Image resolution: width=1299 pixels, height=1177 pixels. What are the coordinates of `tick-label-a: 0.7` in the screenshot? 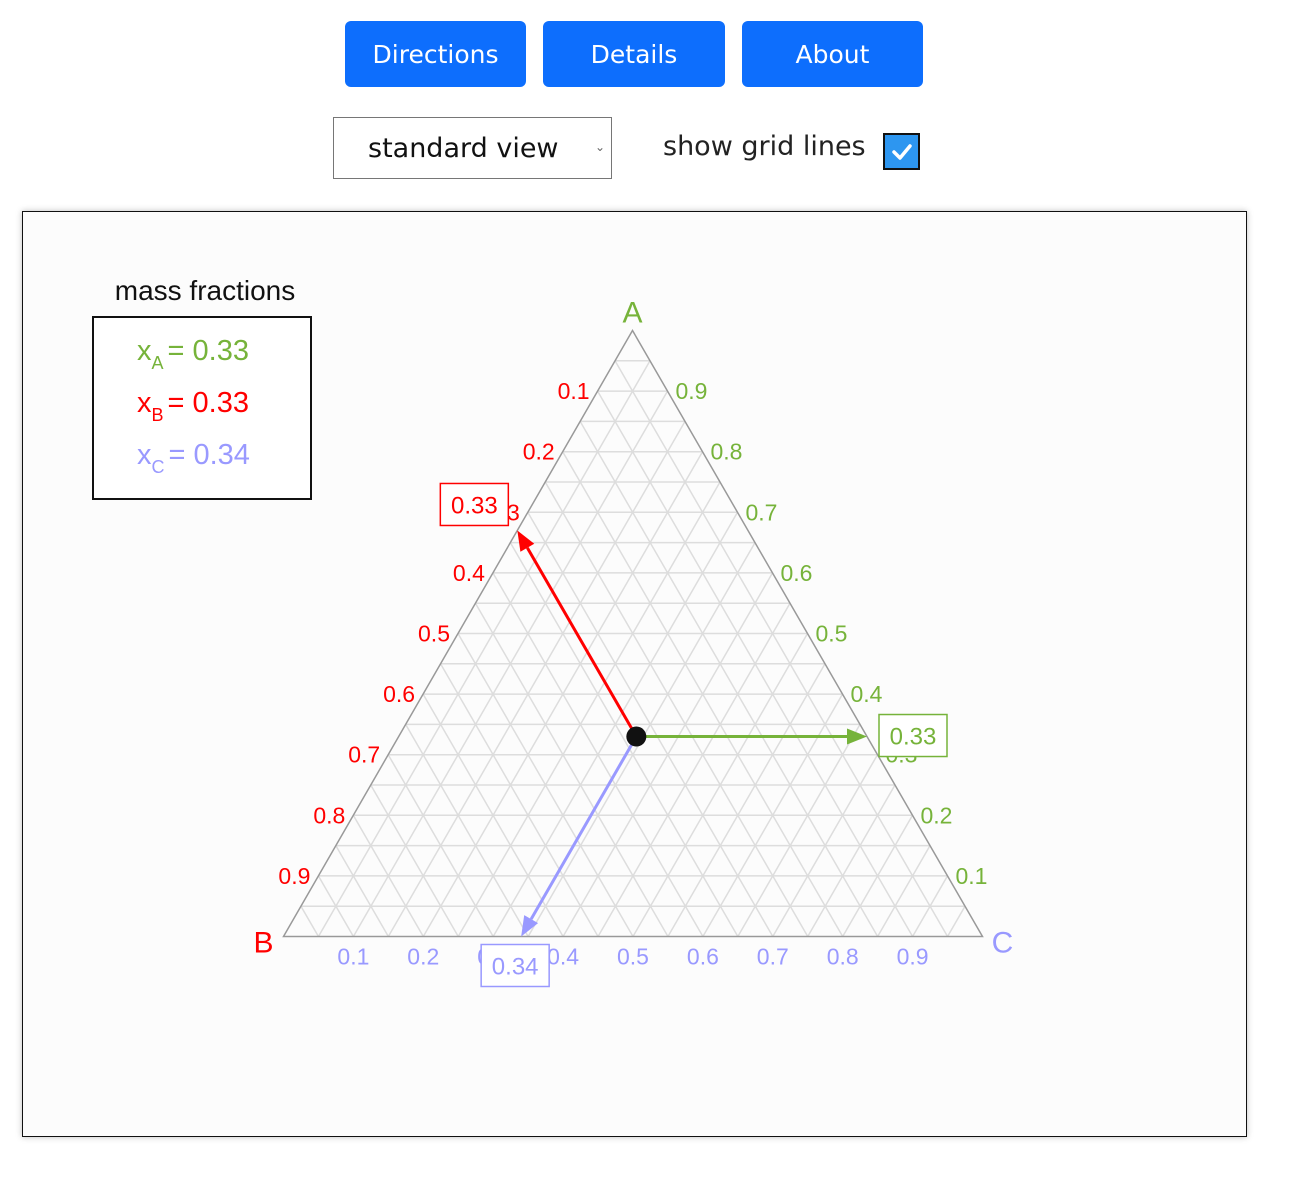 It's located at (762, 512).